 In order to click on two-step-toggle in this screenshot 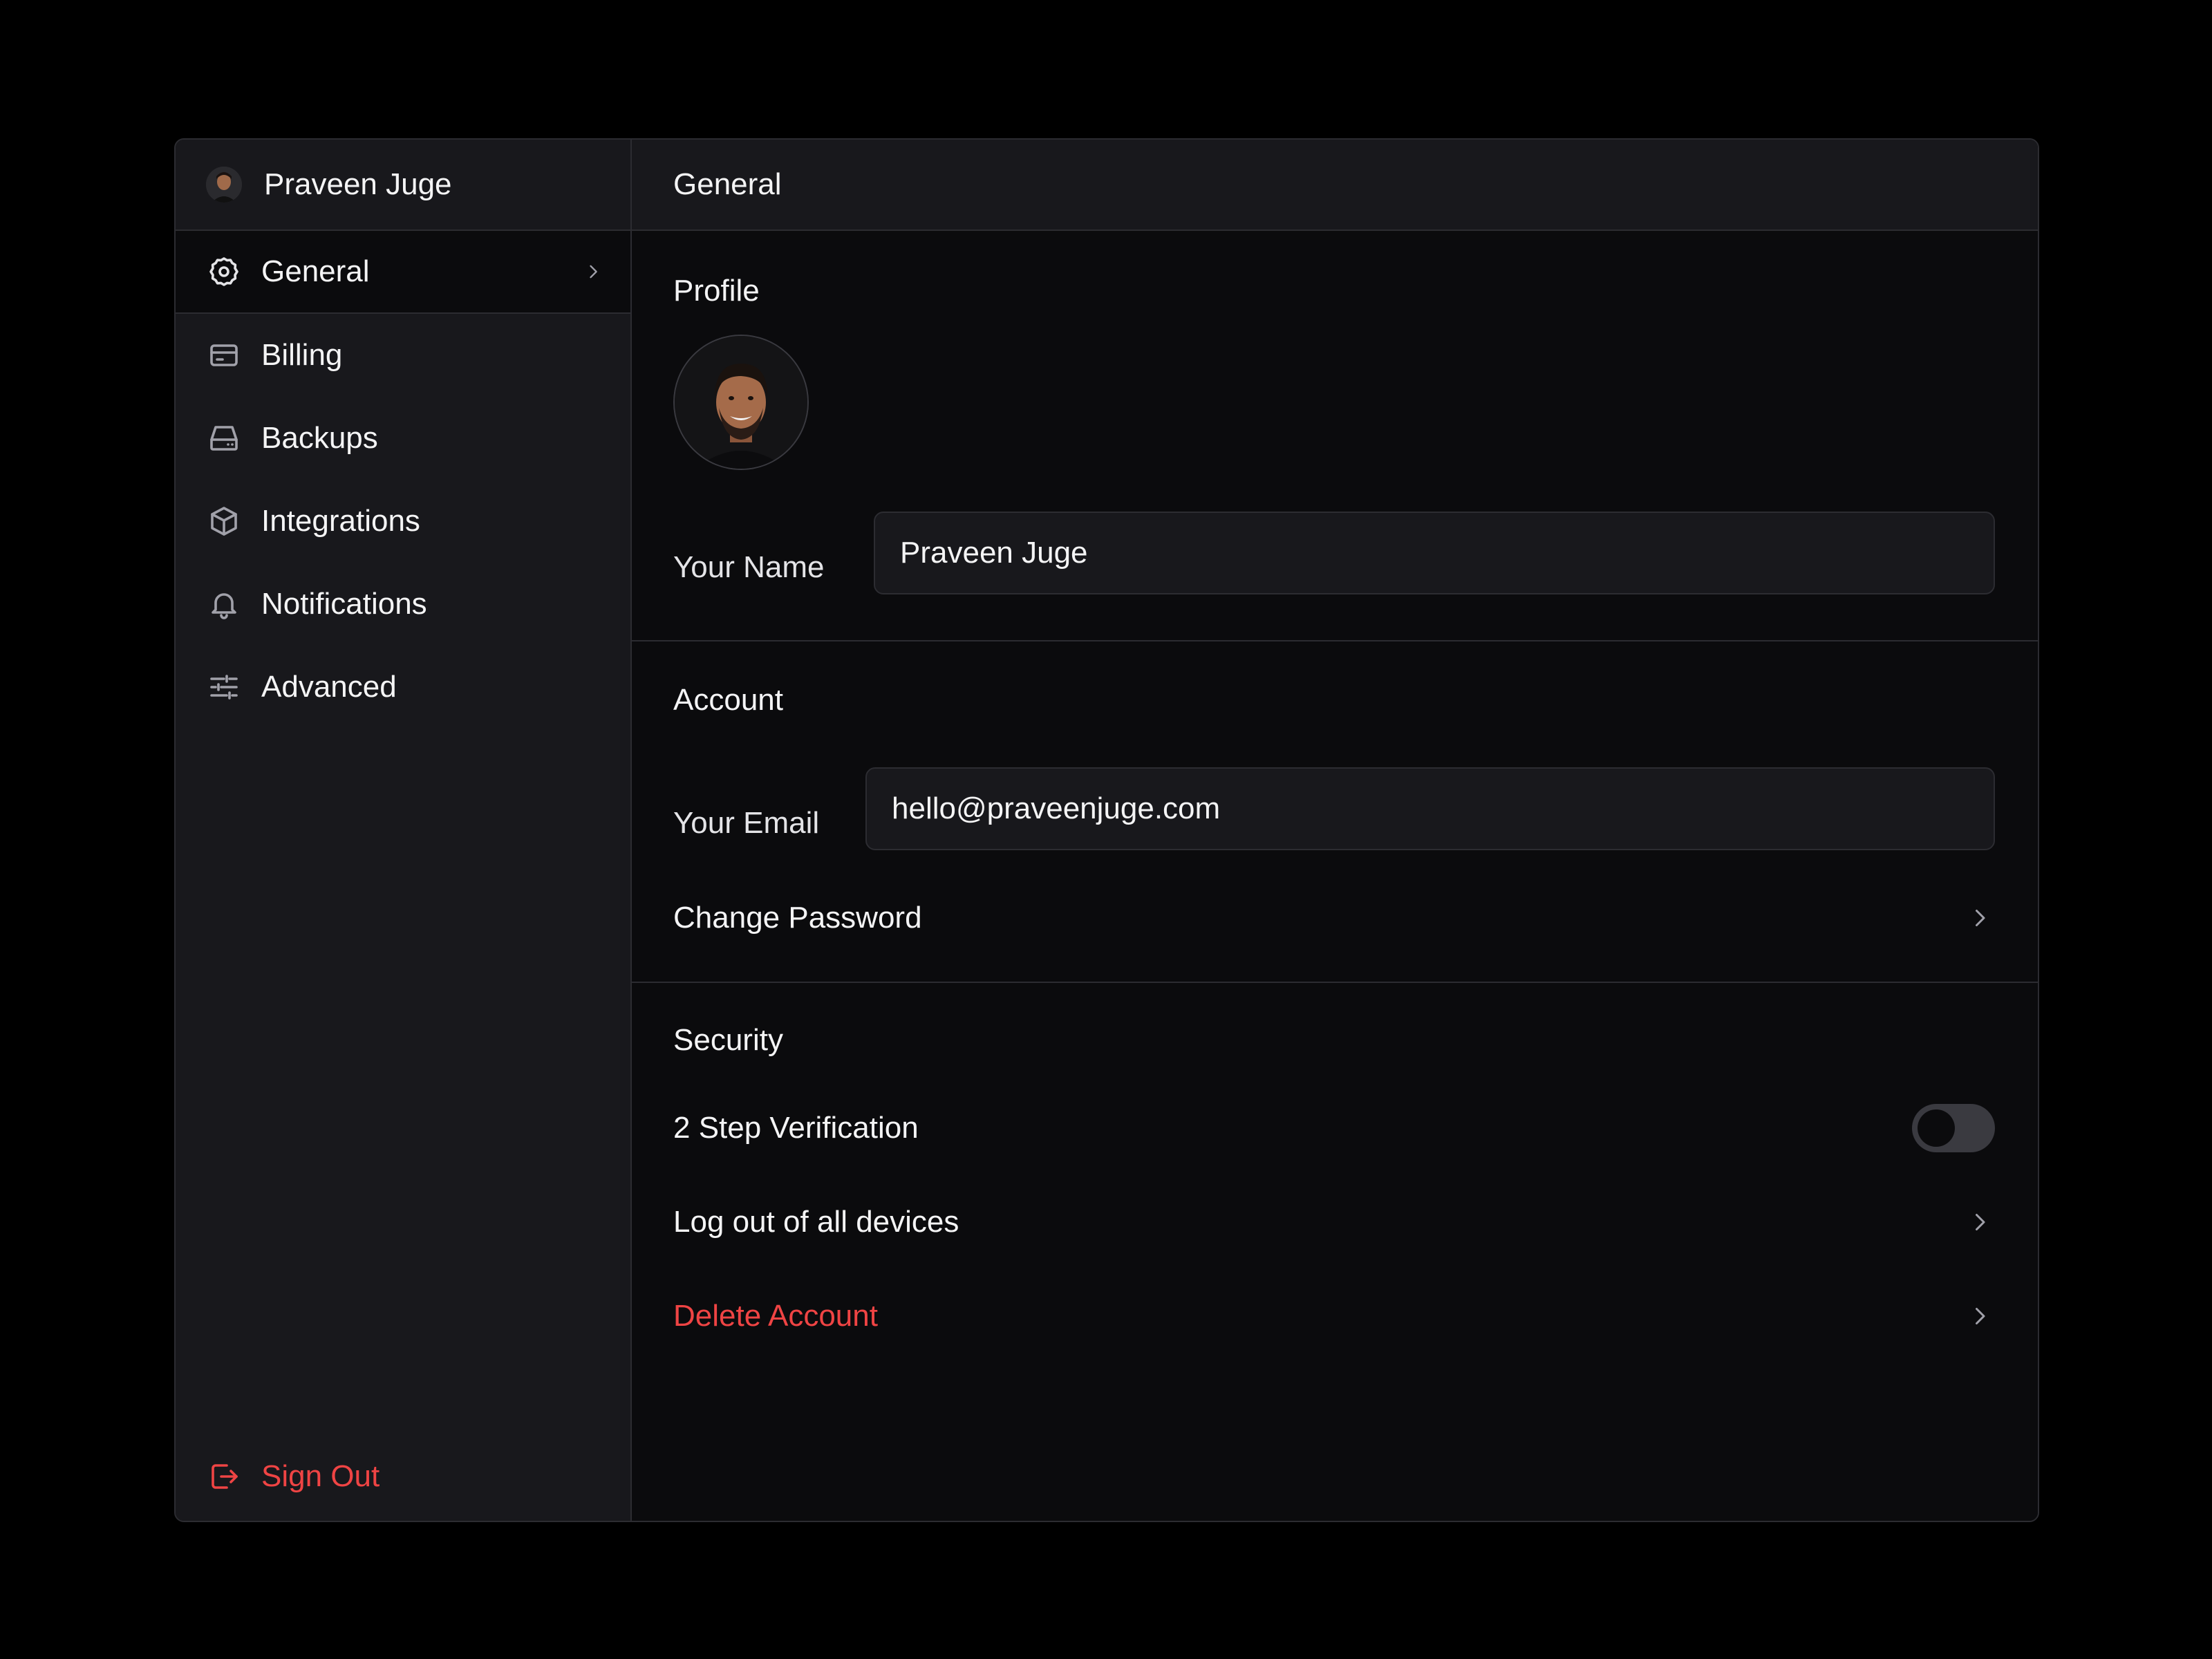, I will do `click(1953, 1128)`.